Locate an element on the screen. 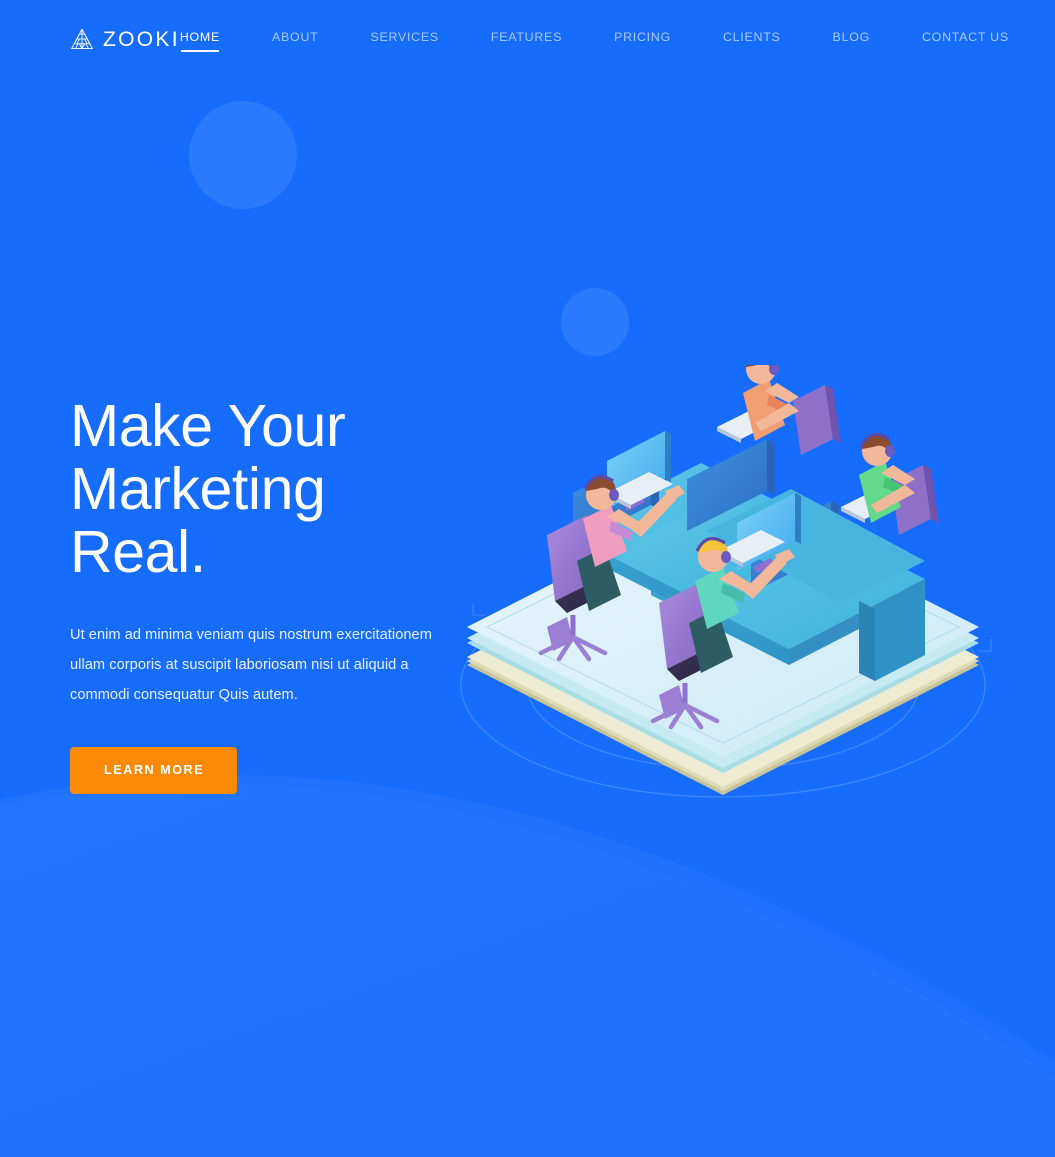 This screenshot has width=1055, height=1157. brand-name: ZOOKI is located at coordinates (141, 39).